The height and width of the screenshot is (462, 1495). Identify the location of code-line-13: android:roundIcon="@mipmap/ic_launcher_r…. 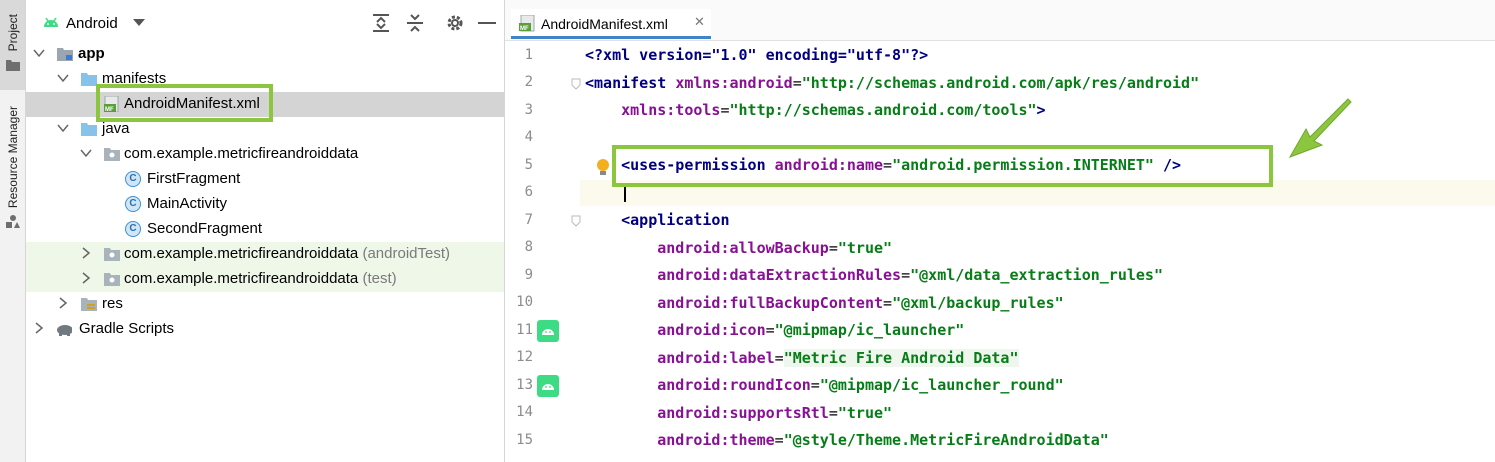
(824, 385).